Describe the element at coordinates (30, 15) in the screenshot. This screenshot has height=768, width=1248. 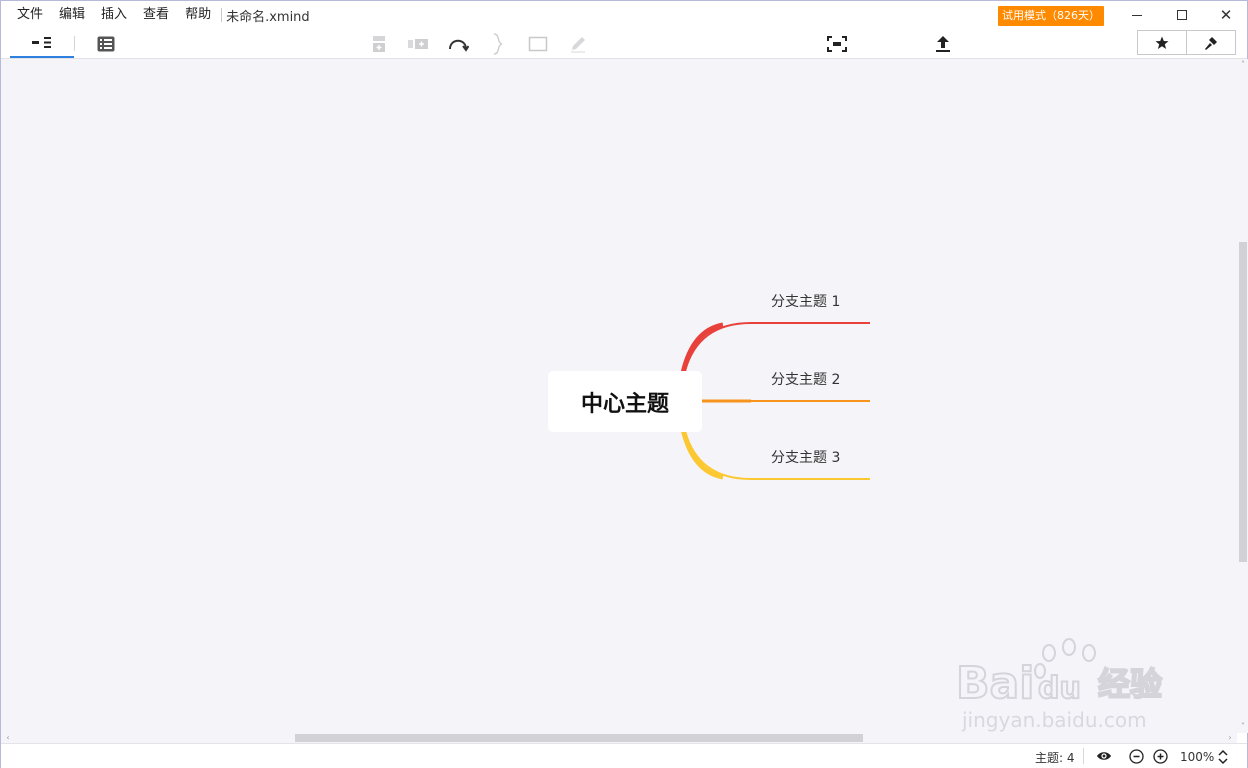
I see `menu-file: 文件` at that location.